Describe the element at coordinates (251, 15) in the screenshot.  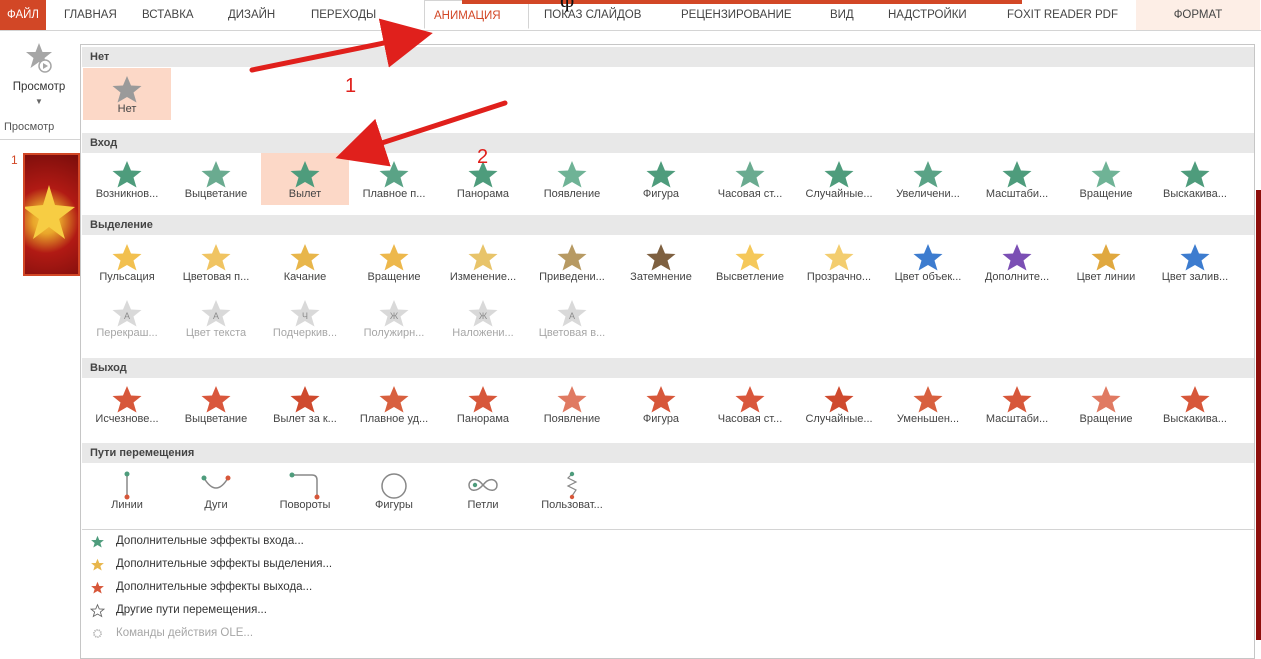
I see `tab-design: ДИЗАЙН` at that location.